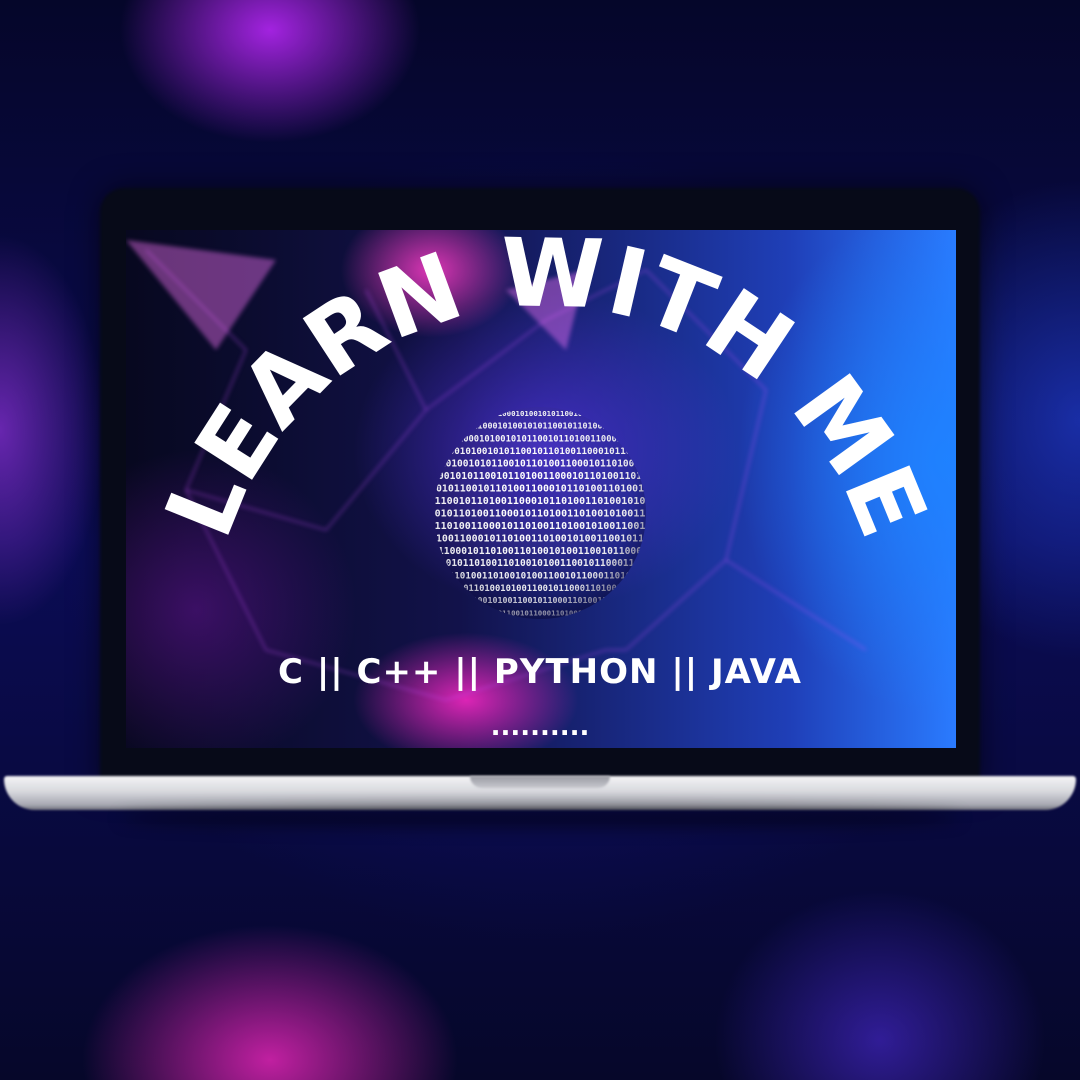 Image resolution: width=1080 pixels, height=1080 pixels. Describe the element at coordinates (540, 672) in the screenshot. I see `languages-subtitle: C || C++ || PYTHON || JAVA` at that location.